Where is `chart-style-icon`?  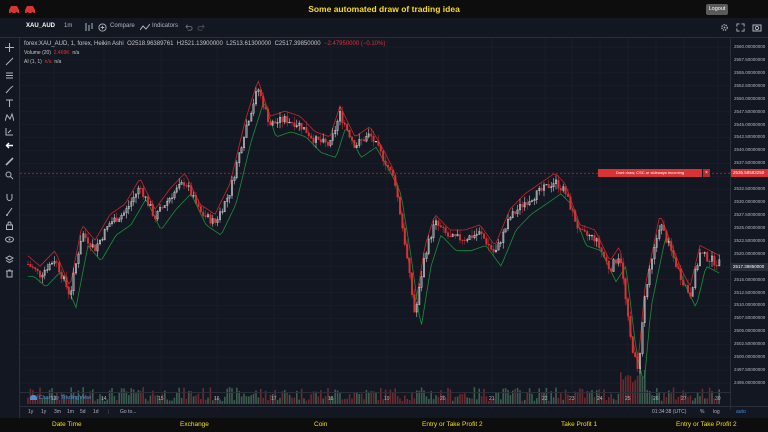
chart-style-icon is located at coordinates (89, 27).